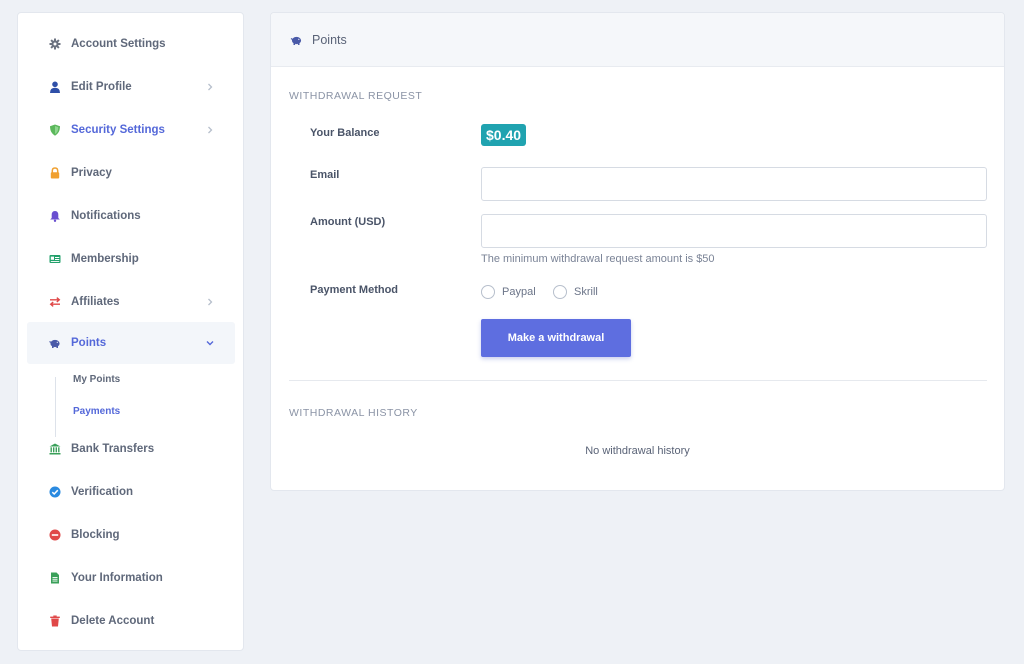 Image resolution: width=1024 pixels, height=664 pixels. I want to click on sidebar-item-label: Security Settings, so click(118, 130).